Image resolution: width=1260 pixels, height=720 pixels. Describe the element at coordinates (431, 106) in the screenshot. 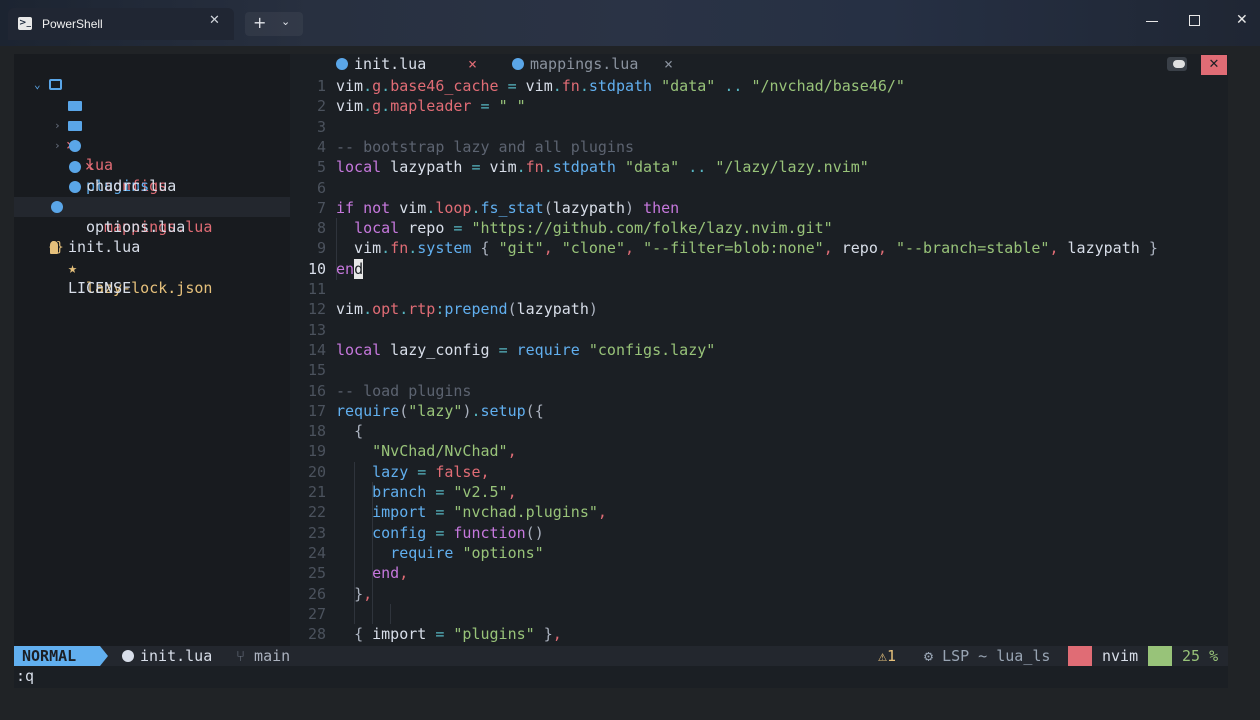

I see `code-line: vim.g.mapleader = " "` at that location.